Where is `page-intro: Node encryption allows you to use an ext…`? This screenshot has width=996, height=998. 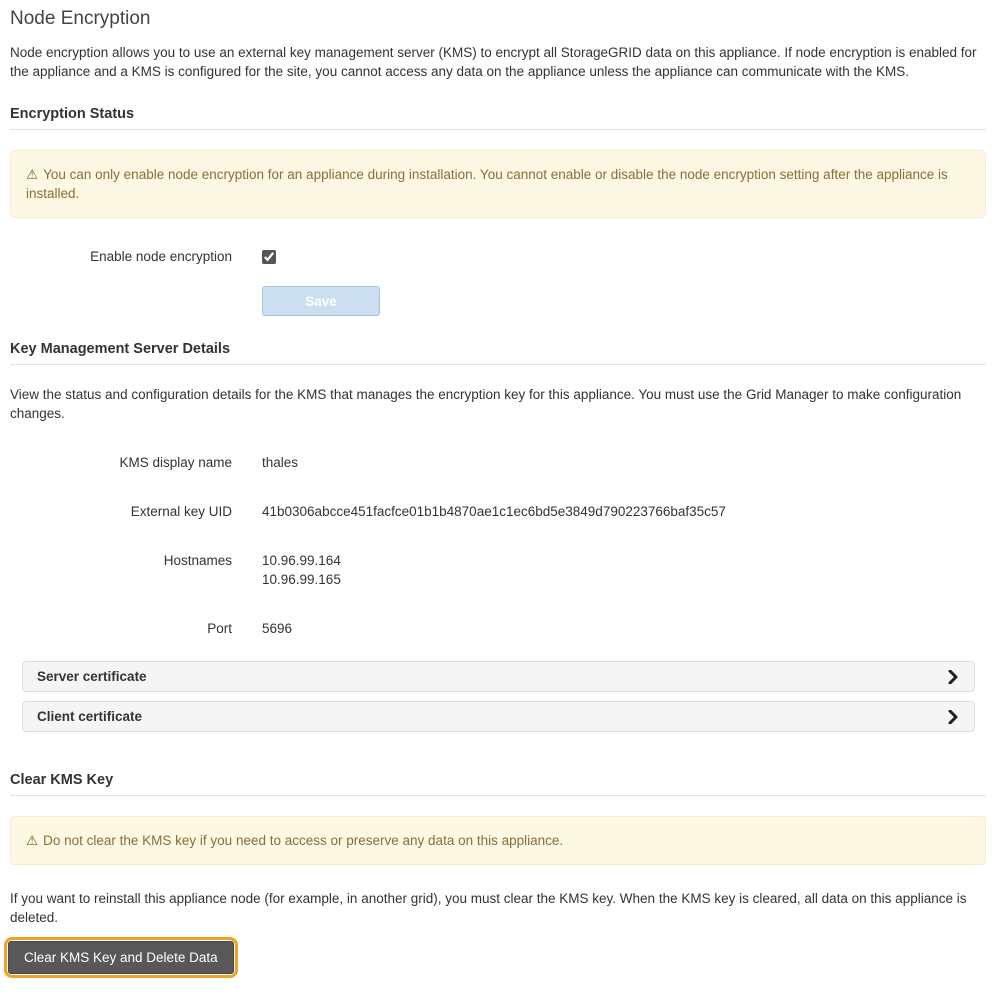
page-intro: Node encryption allows you to use an ext… is located at coordinates (493, 62).